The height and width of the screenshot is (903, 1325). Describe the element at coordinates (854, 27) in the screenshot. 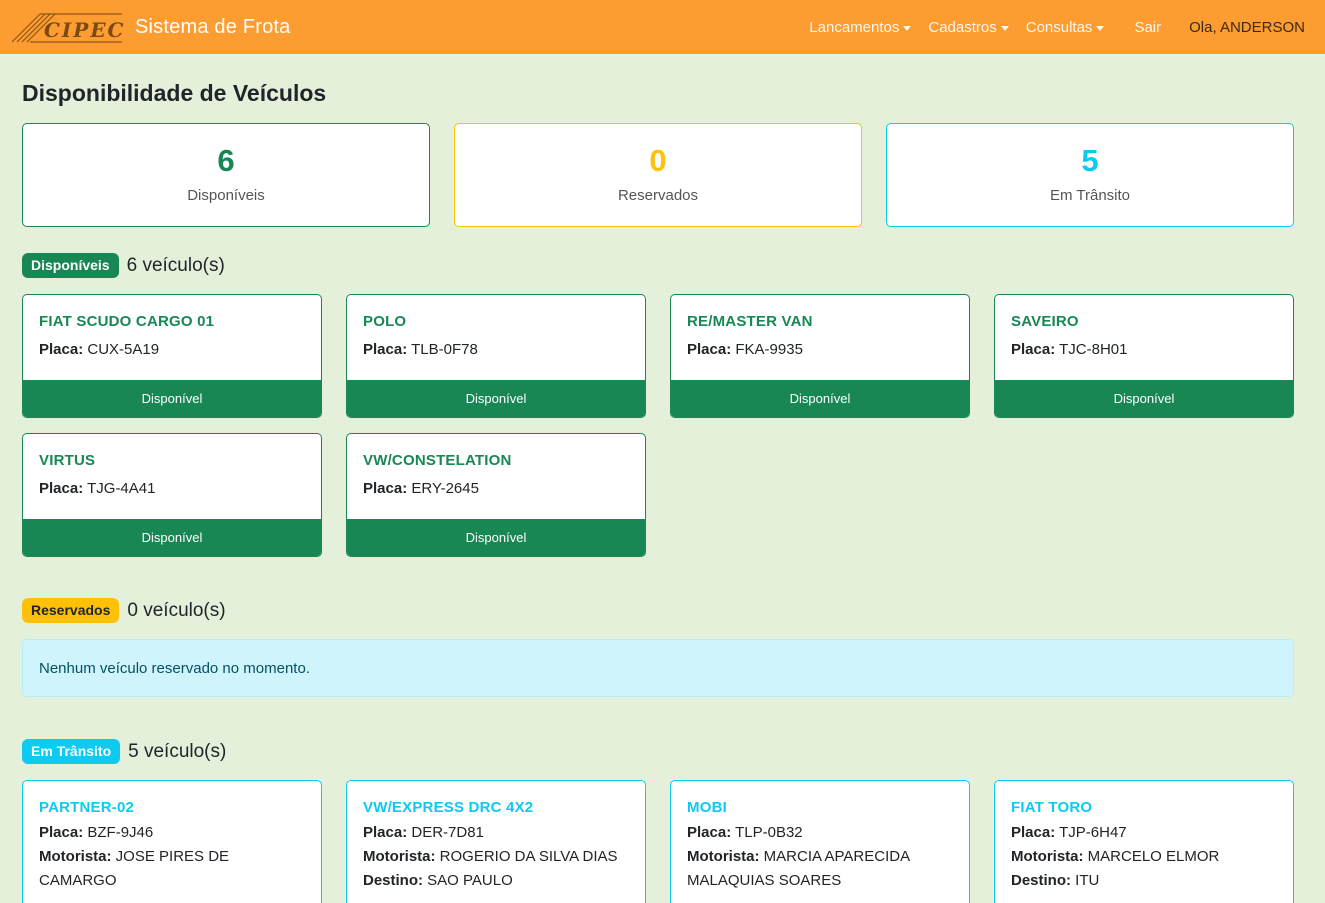

I see `menu-lancamentos-label: Lancamentos` at that location.